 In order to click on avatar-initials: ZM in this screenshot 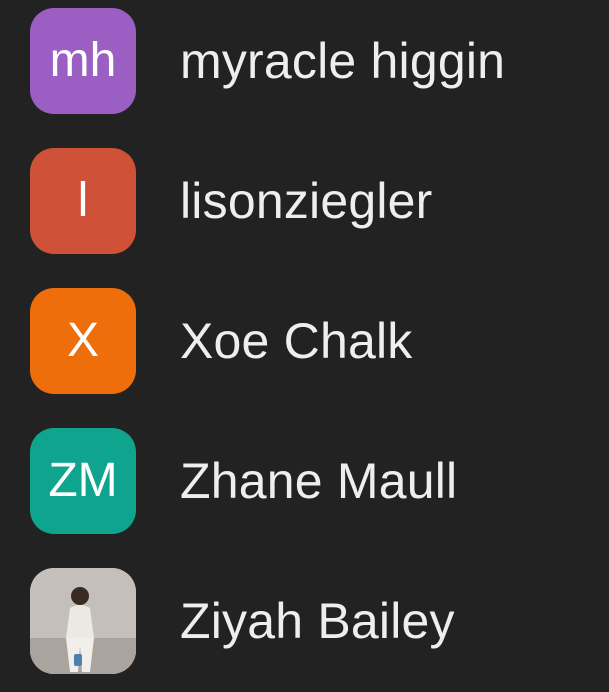, I will do `click(83, 480)`.